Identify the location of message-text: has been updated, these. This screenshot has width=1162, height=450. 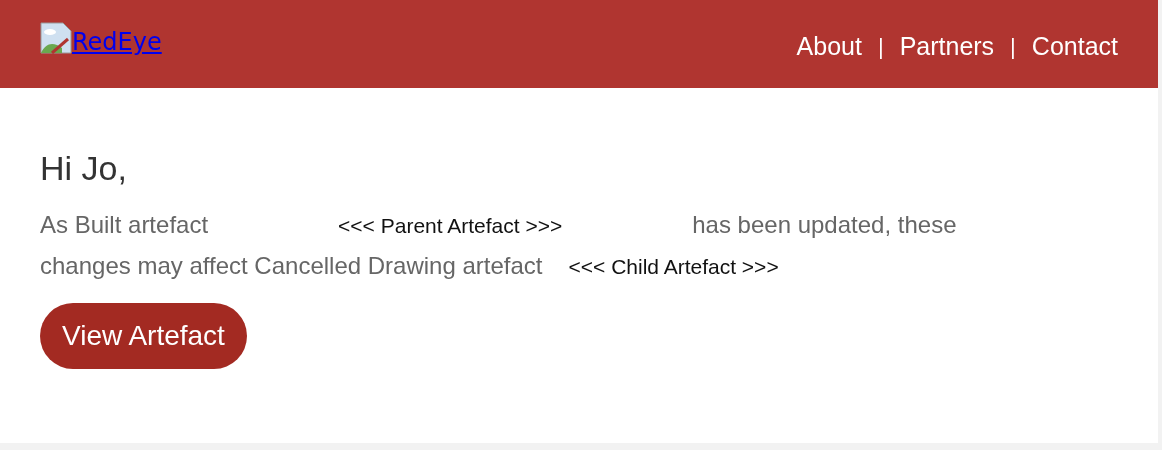
(824, 224).